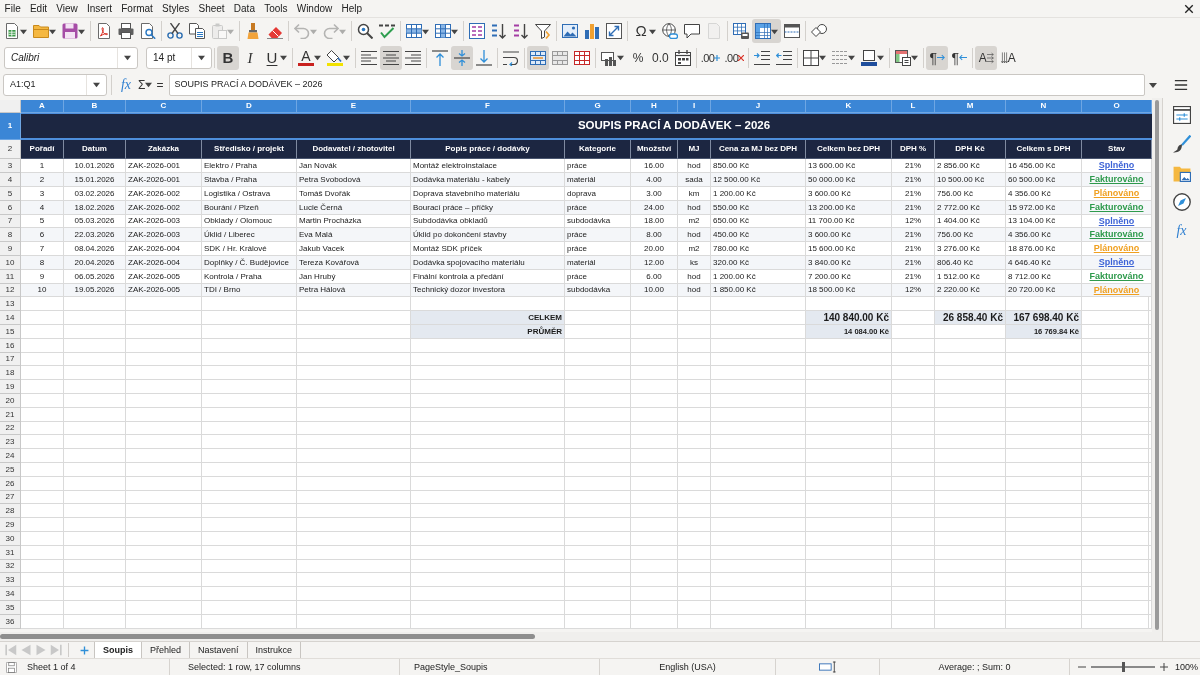 The image size is (1200, 675). I want to click on column-header: C, so click(164, 106).